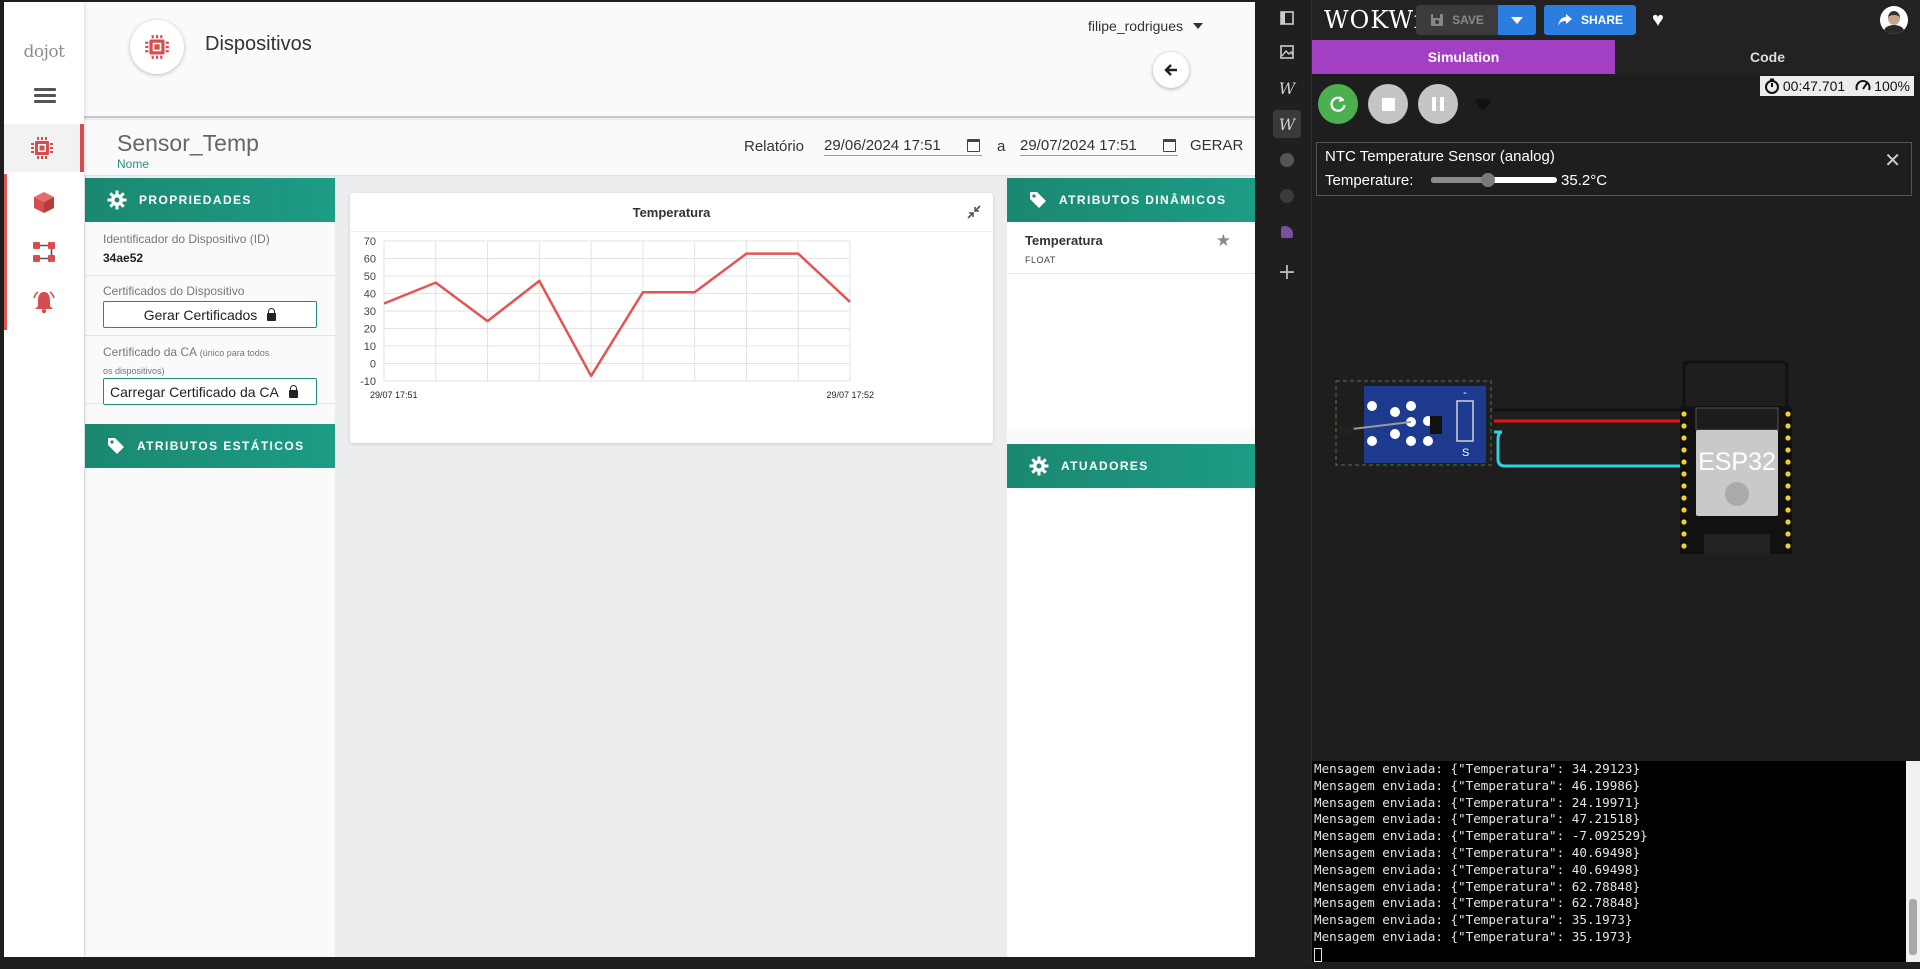 Image resolution: width=1920 pixels, height=969 pixels. I want to click on static-attrs-header: ATRIBUTOS ESTÁTICOS, so click(210, 446).